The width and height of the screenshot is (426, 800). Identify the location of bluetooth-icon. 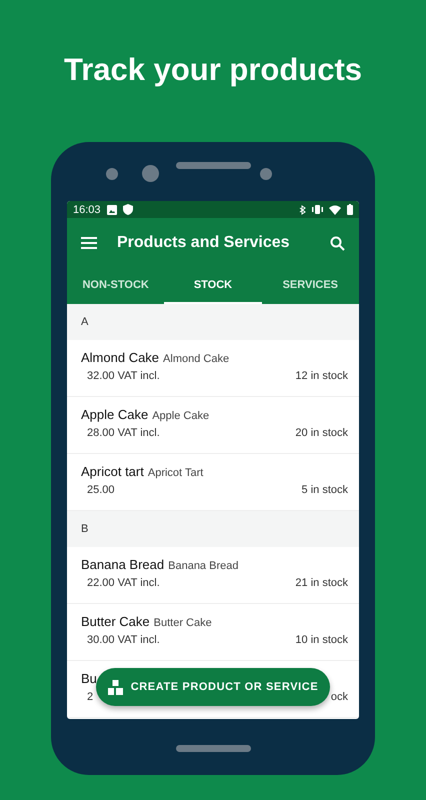
(302, 209).